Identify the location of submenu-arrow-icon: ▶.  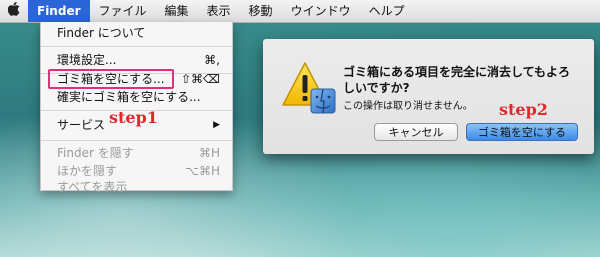
(216, 125).